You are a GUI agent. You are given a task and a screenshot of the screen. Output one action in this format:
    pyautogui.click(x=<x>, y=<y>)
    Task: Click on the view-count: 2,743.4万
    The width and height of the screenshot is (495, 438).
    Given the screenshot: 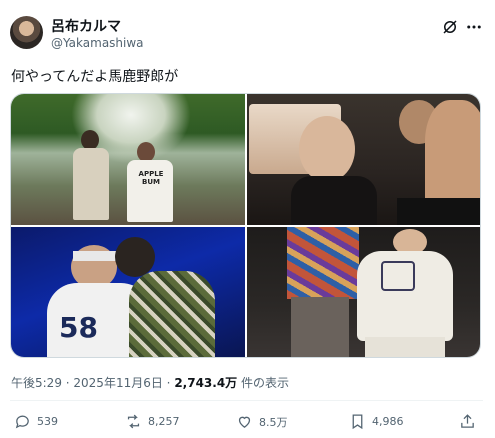 What is the action you would take?
    pyautogui.click(x=206, y=383)
    